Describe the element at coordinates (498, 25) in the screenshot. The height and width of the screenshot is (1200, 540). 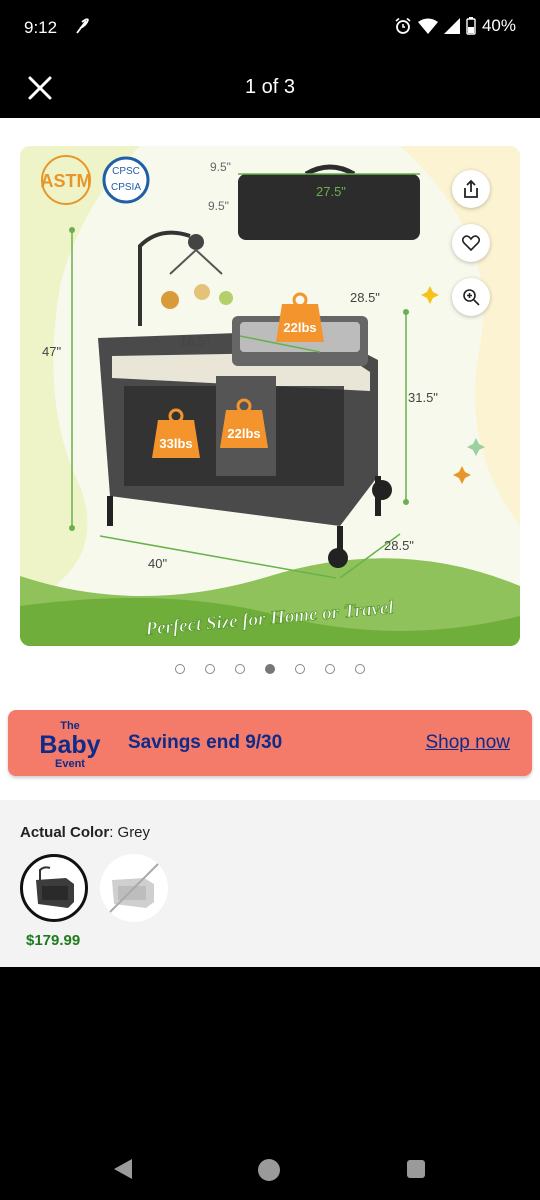
I see `battery-percent: 40%` at that location.